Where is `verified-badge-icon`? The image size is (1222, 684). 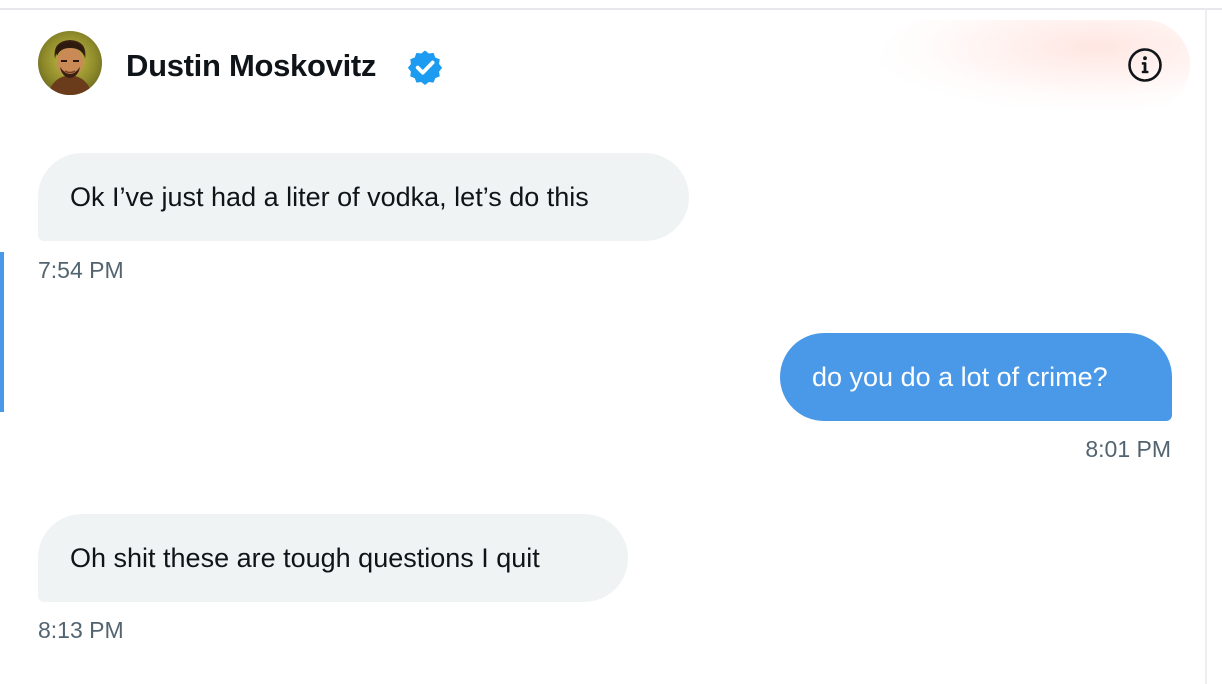 verified-badge-icon is located at coordinates (425, 68).